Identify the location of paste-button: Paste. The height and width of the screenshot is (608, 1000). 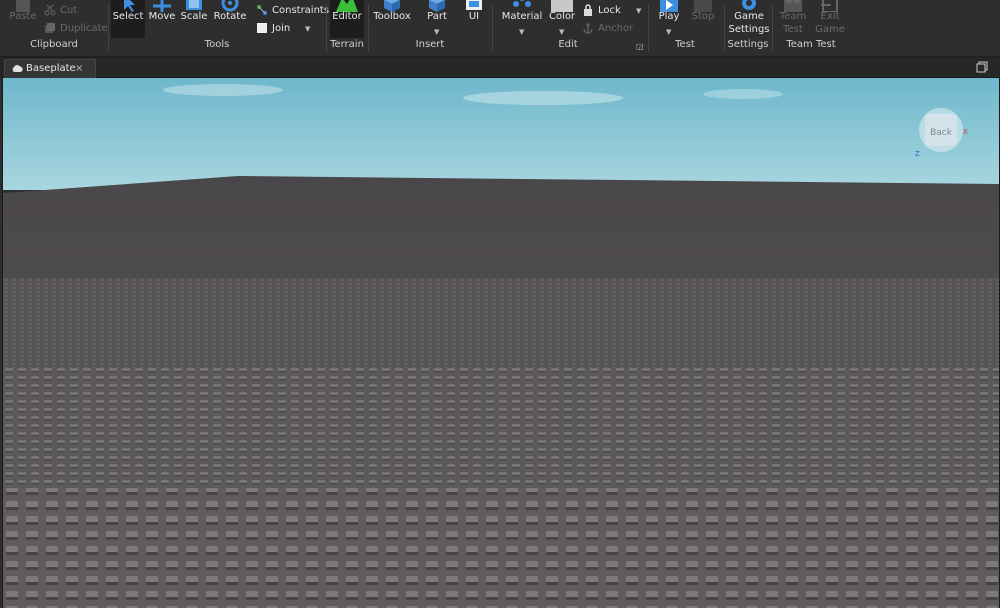
(23, 19).